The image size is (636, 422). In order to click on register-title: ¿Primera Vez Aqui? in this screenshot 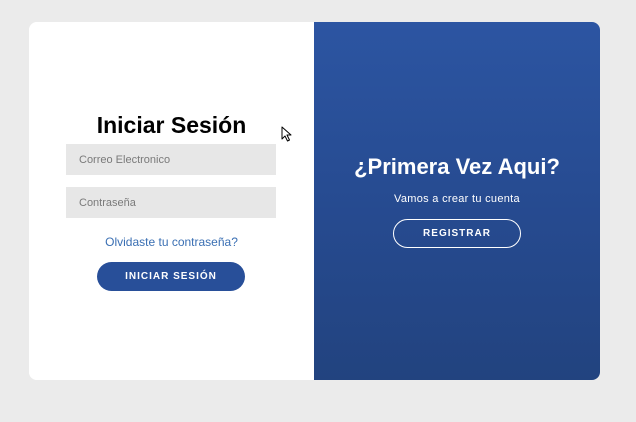, I will do `click(457, 166)`.